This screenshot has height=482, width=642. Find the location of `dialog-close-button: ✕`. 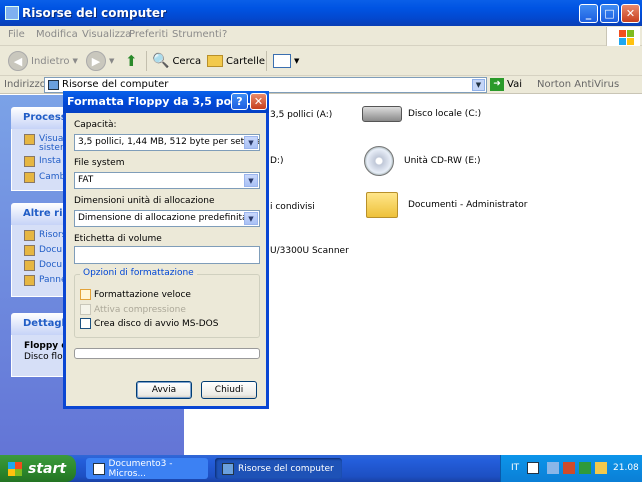

dialog-close-button: ✕ is located at coordinates (258, 101).